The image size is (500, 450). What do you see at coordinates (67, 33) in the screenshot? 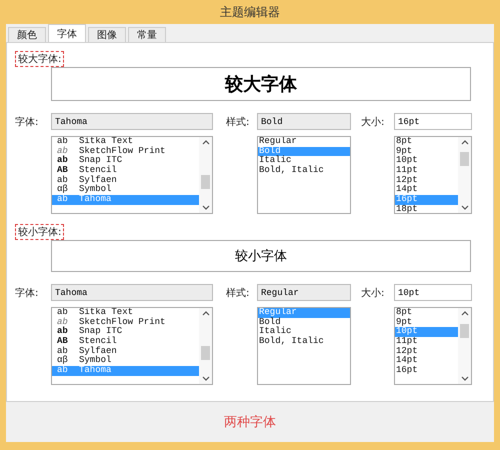
I see `tab: 字体` at bounding box center [67, 33].